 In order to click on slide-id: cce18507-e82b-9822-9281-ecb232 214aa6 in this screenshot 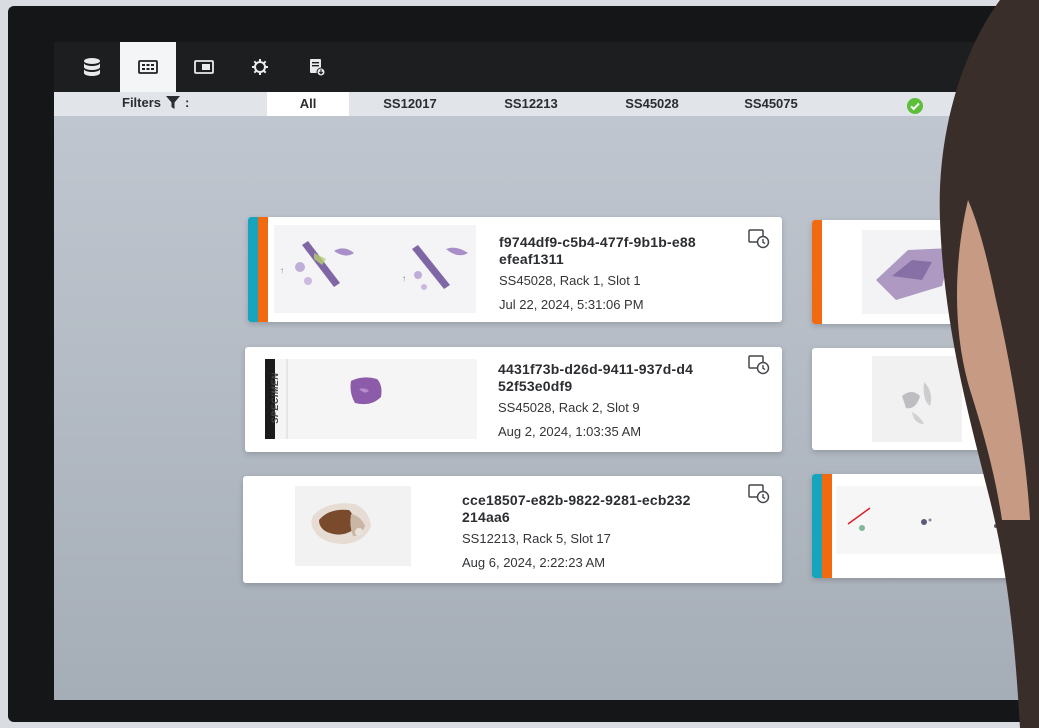, I will do `click(576, 509)`.